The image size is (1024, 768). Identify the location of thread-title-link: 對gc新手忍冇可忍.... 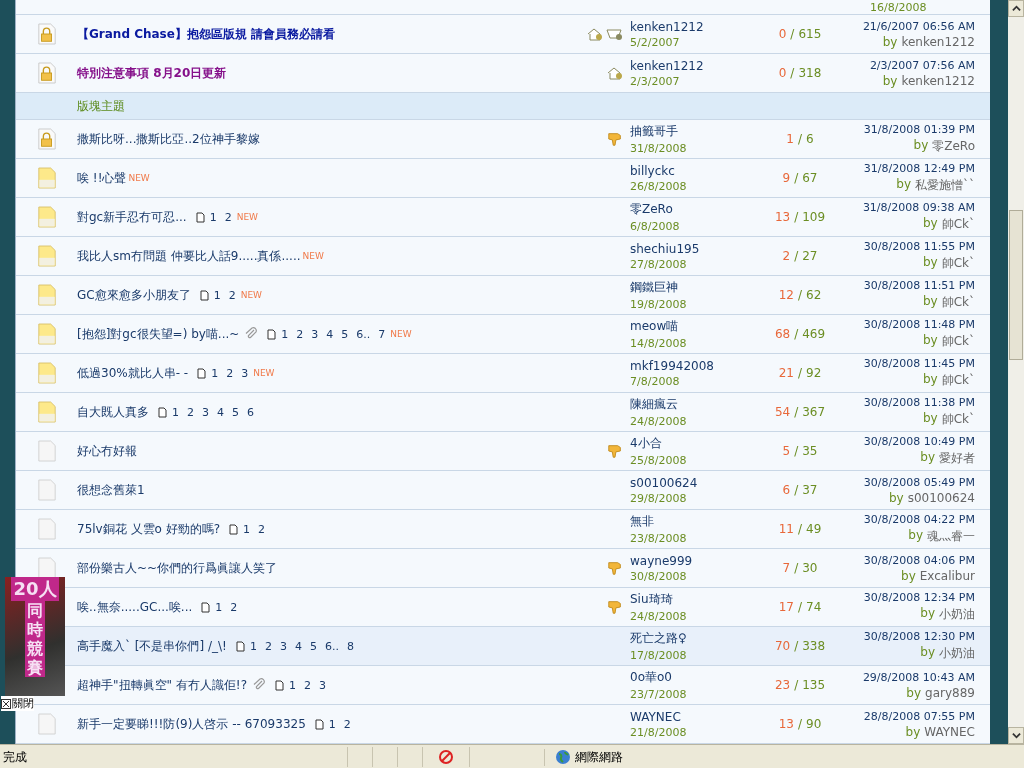
(132, 217).